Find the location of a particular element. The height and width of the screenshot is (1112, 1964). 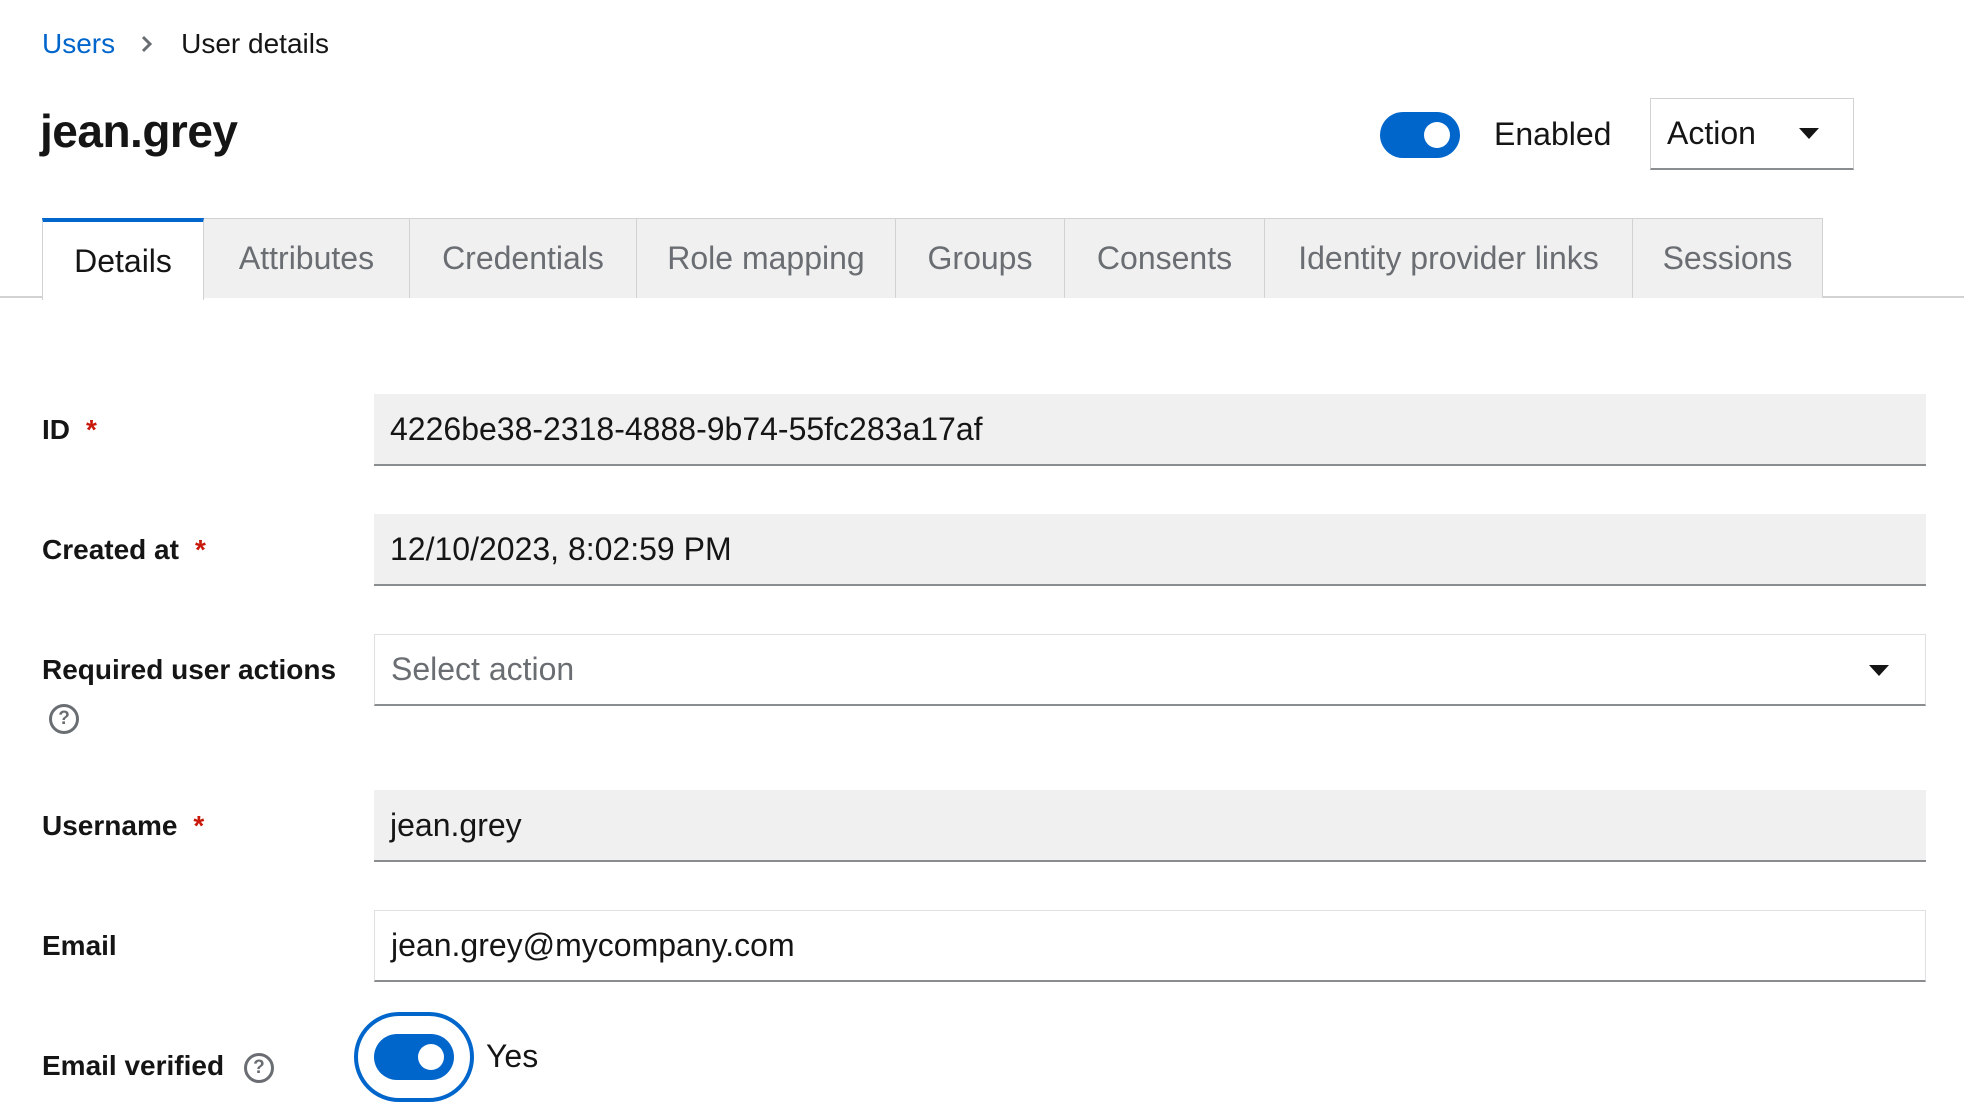

email-verified-label: Email verified ? is located at coordinates (158, 1066).